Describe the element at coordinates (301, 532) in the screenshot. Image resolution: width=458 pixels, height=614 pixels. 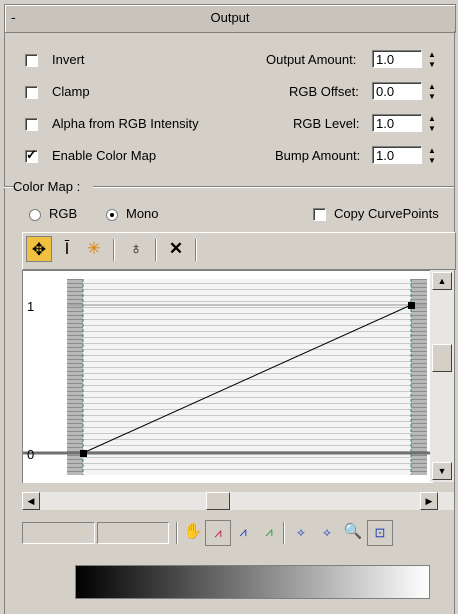
I see `zoom-horizontally-icon: ⟡` at that location.